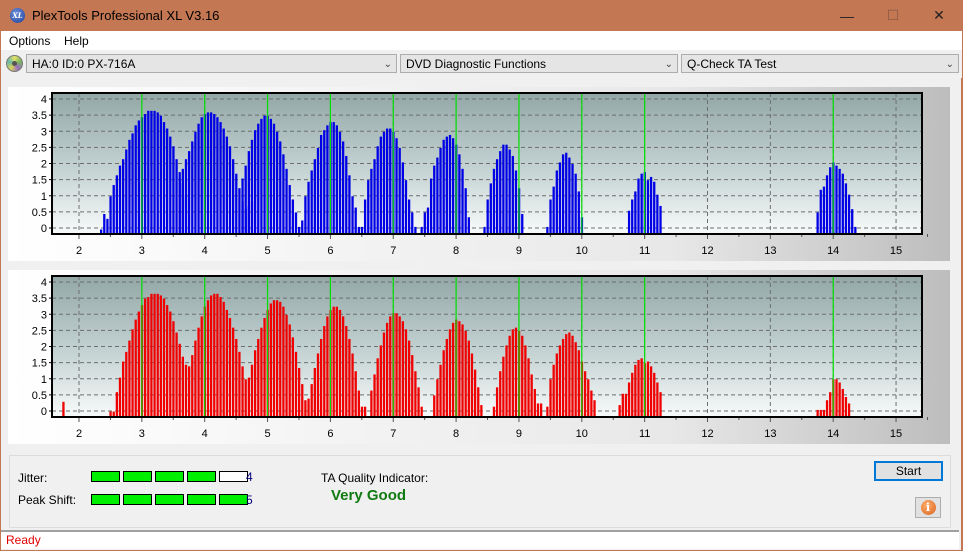 This screenshot has height=551, width=963. Describe the element at coordinates (928, 507) in the screenshot. I see `info-button: i` at that location.